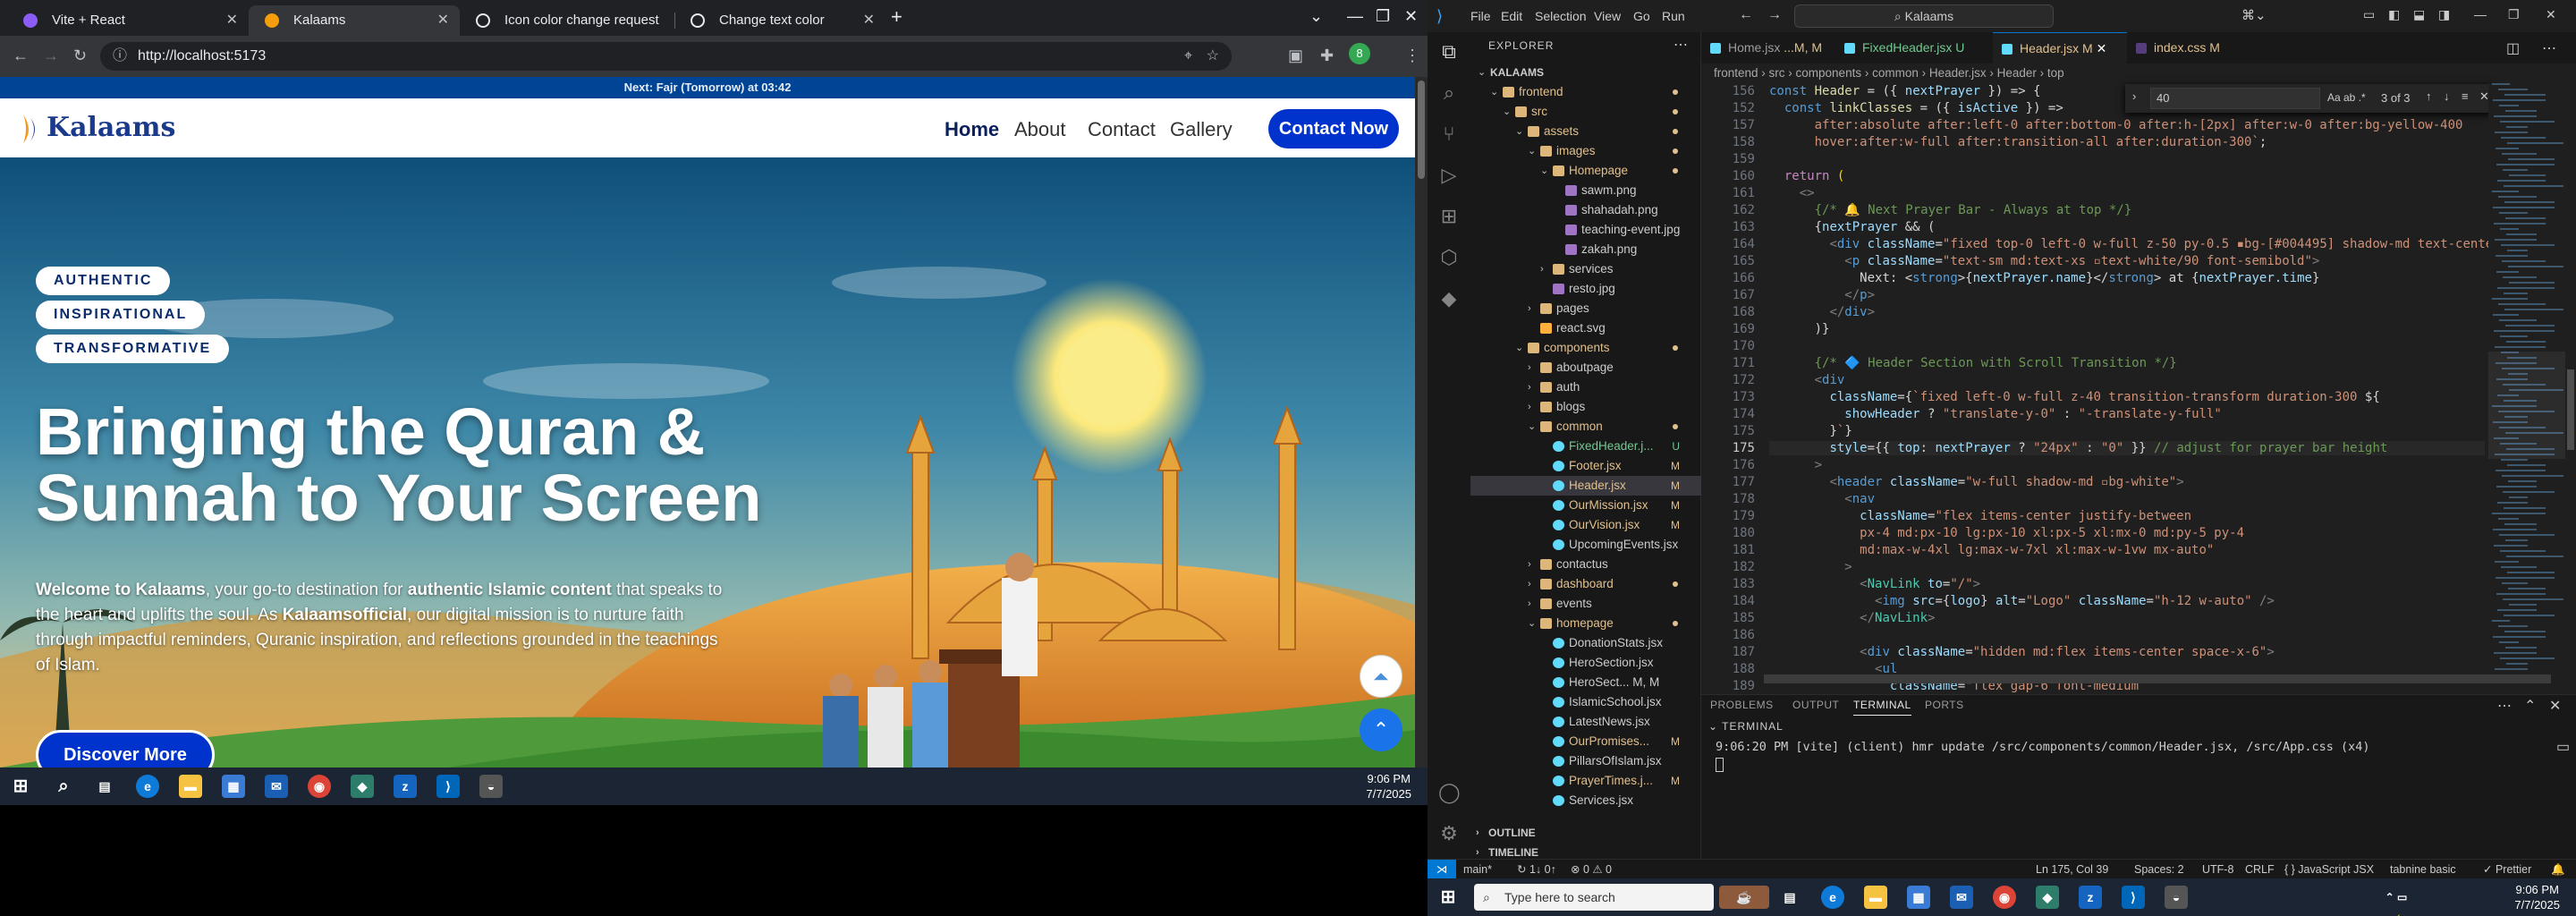  Describe the element at coordinates (1916, 108) in the screenshot. I see `code-line: const linkClasses = ({ isActive }) =>` at that location.